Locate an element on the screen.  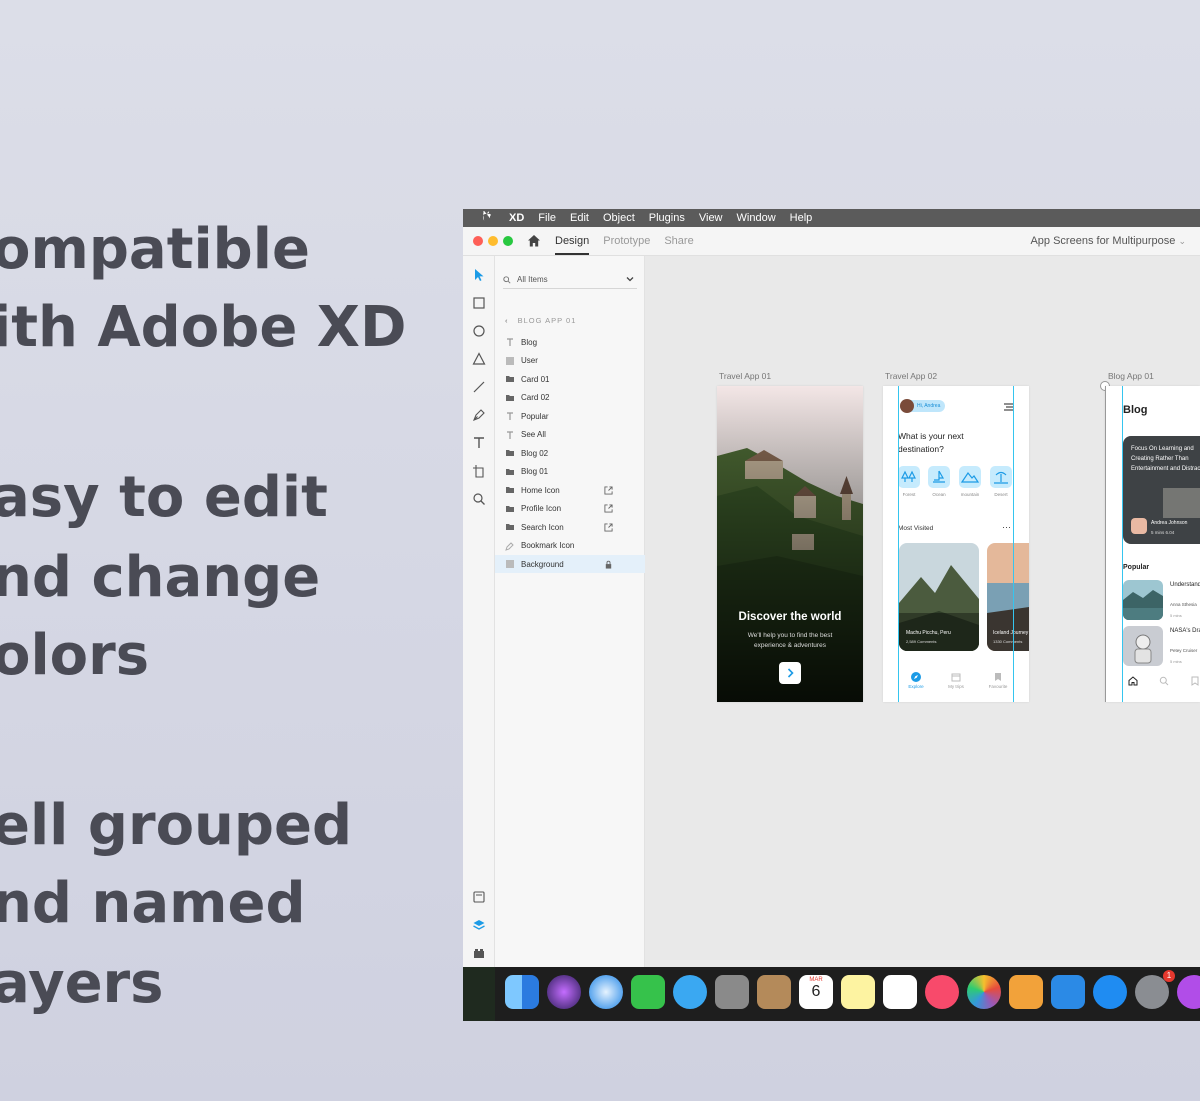
compass-icon is located at coordinates (916, 677).